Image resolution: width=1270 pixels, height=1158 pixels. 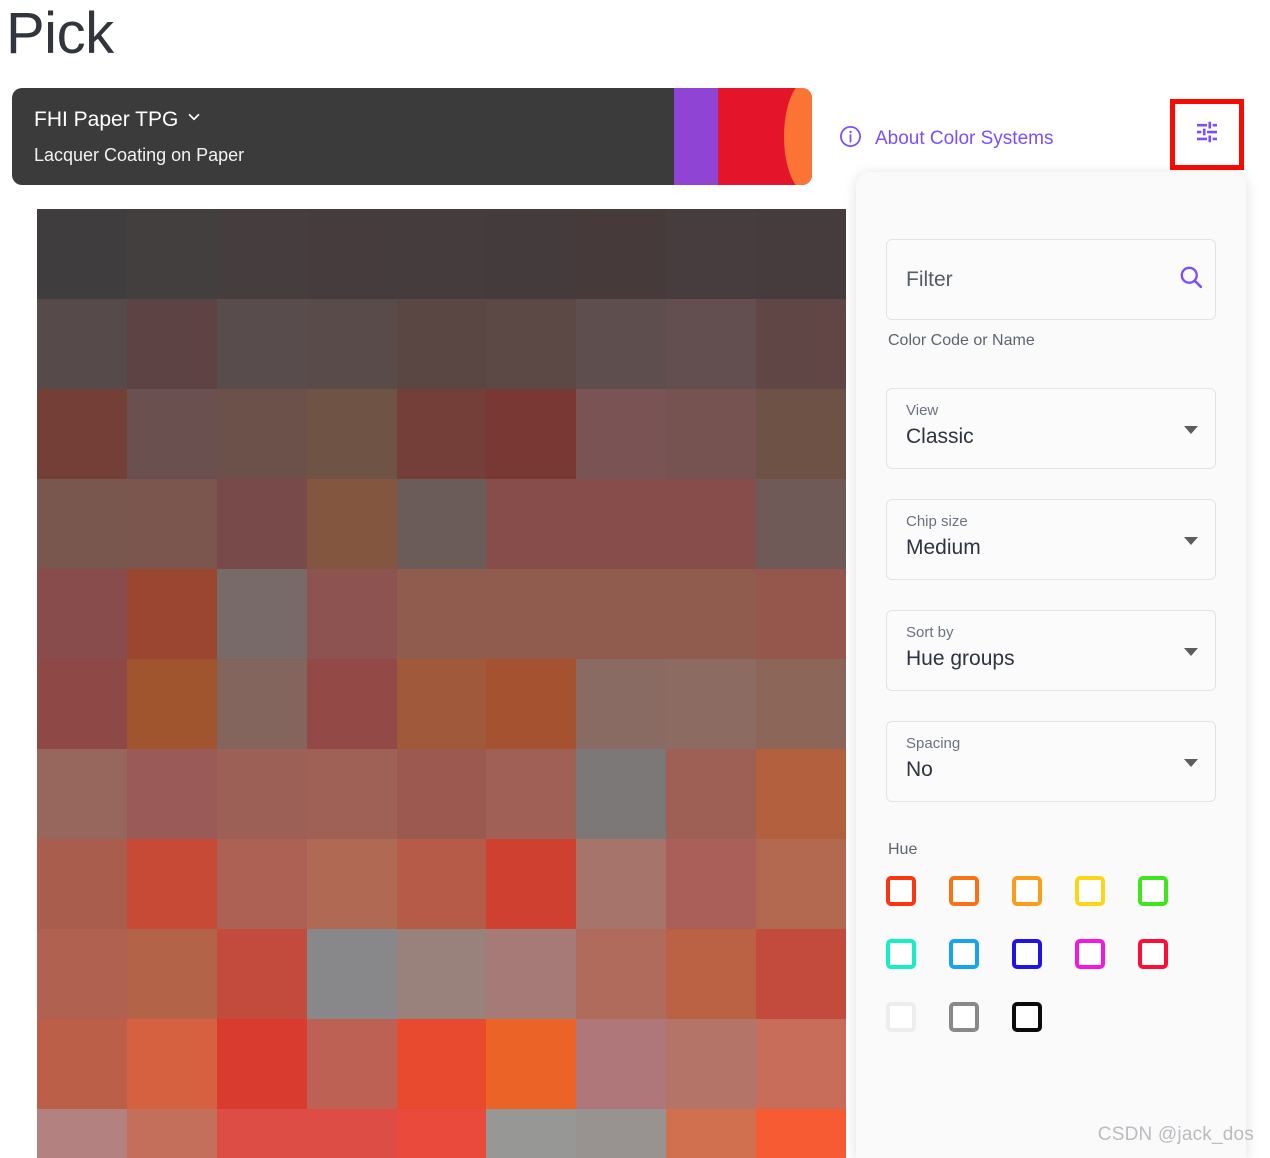 What do you see at coordinates (901, 1017) in the screenshot?
I see `hue-white-swatch` at bounding box center [901, 1017].